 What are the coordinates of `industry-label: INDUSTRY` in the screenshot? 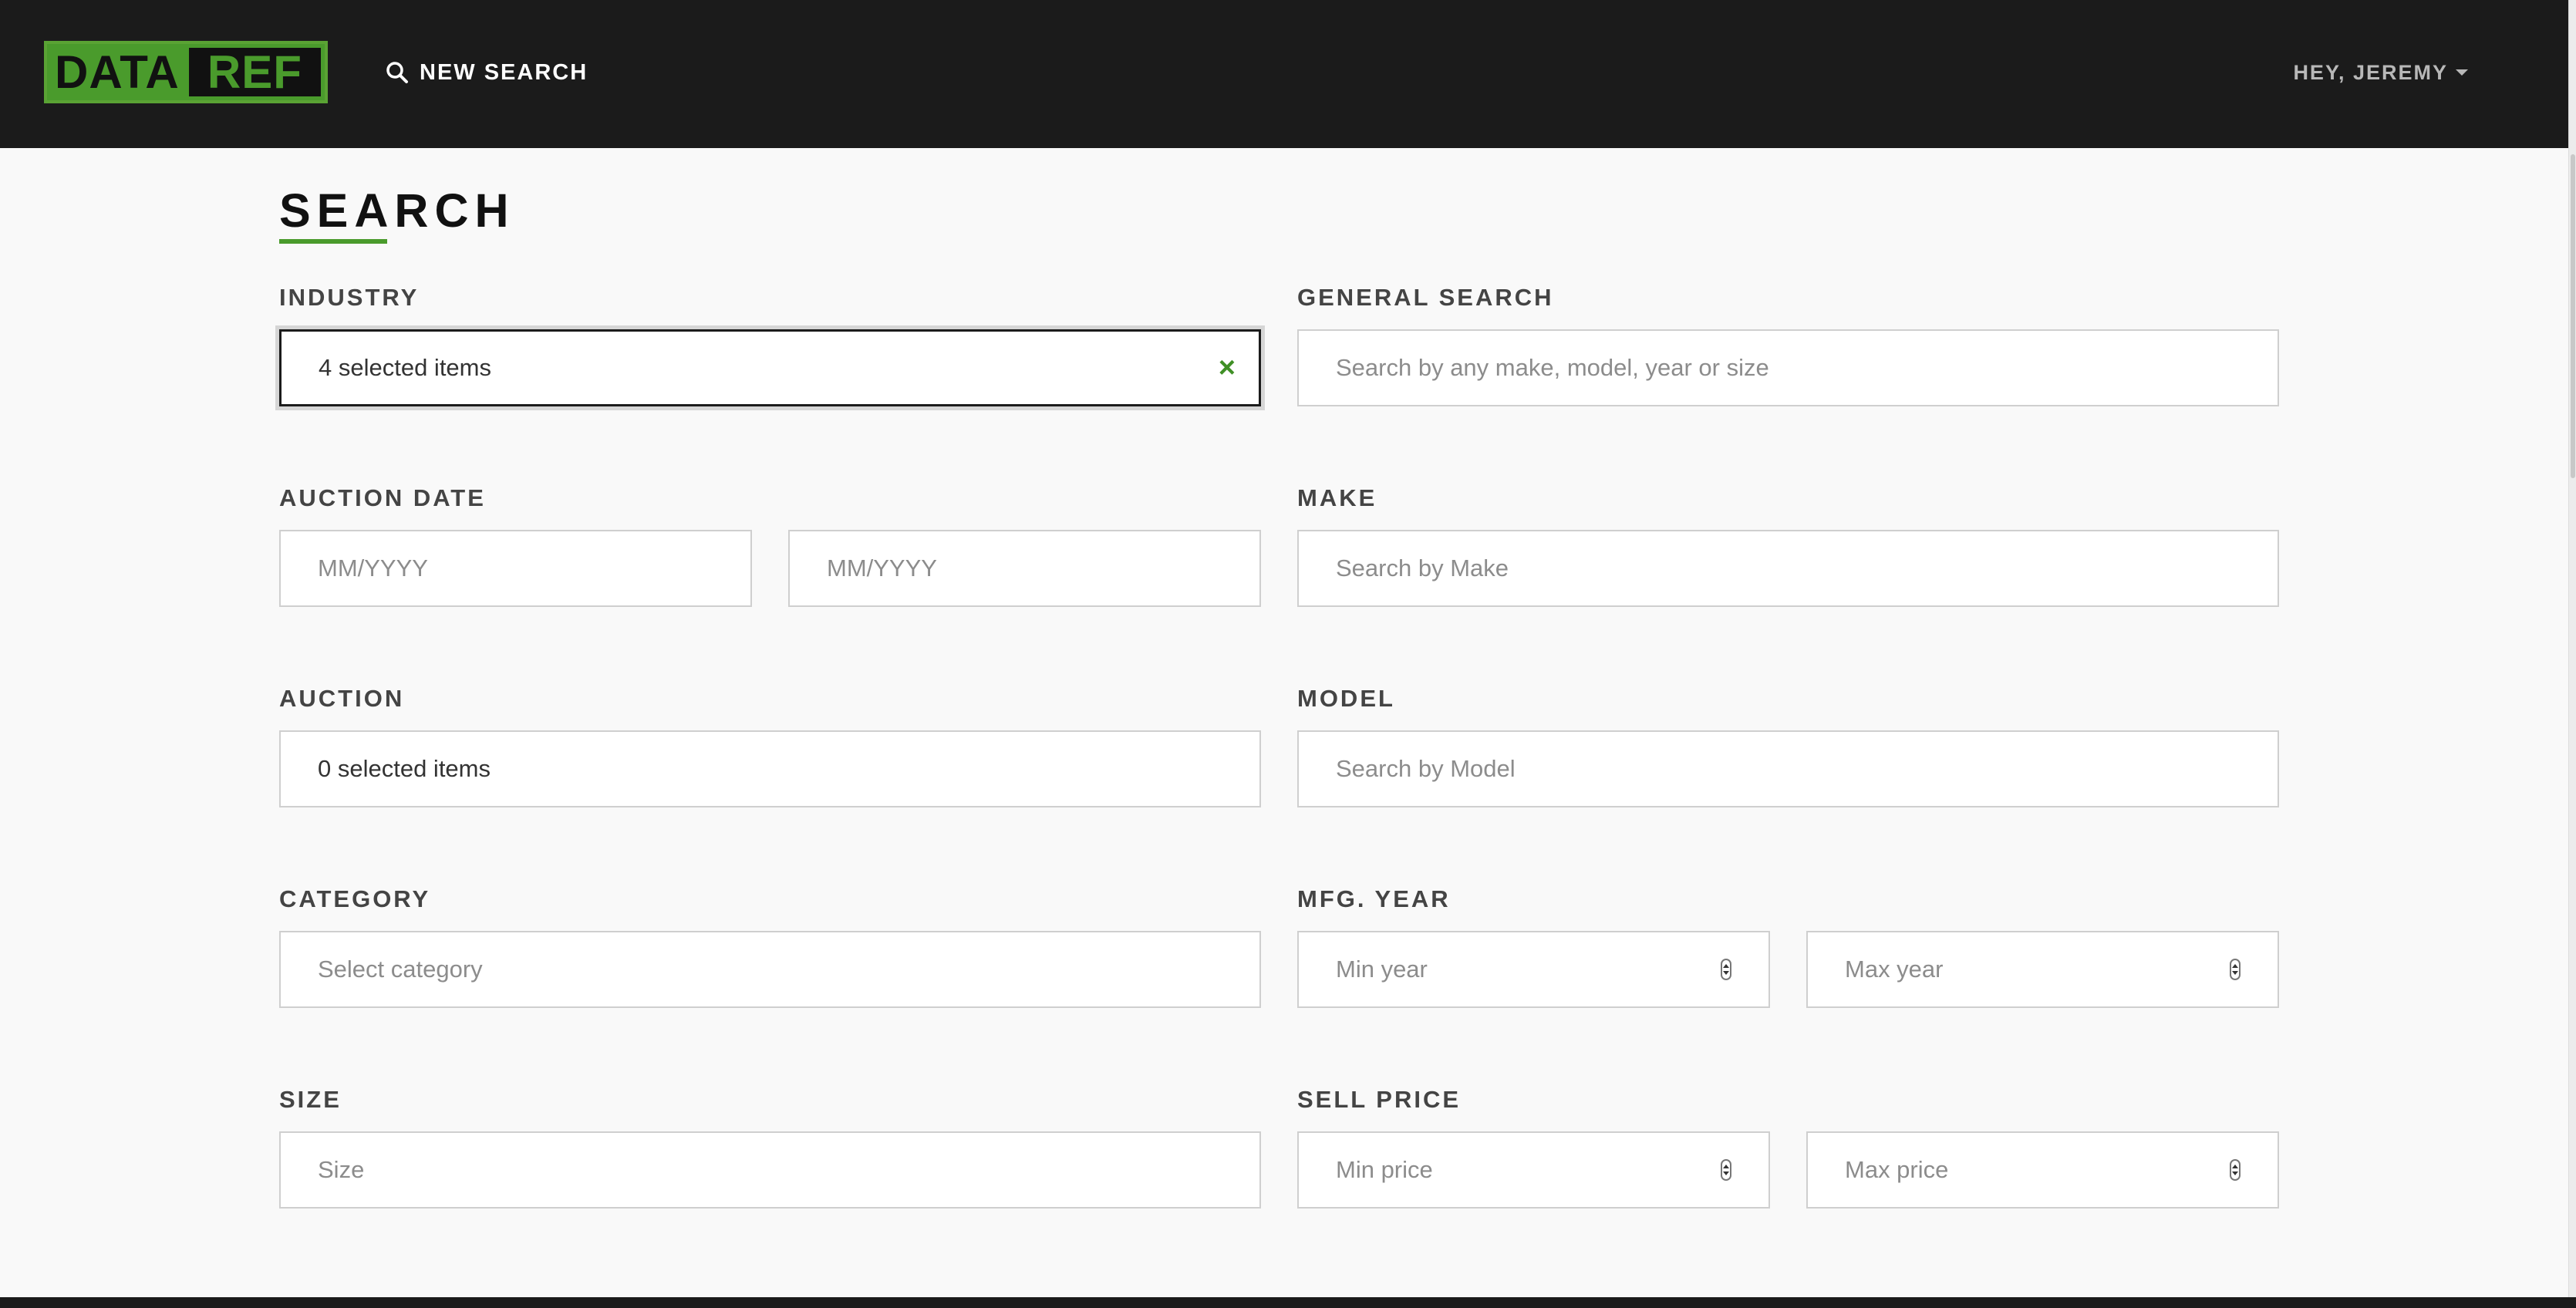 It's located at (349, 297).